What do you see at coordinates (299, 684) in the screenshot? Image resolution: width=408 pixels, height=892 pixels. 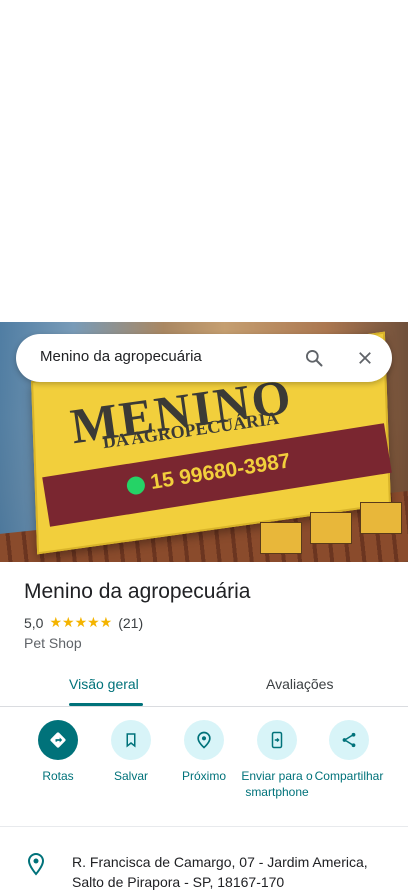 I see `tab-reviews: Avaliações` at bounding box center [299, 684].